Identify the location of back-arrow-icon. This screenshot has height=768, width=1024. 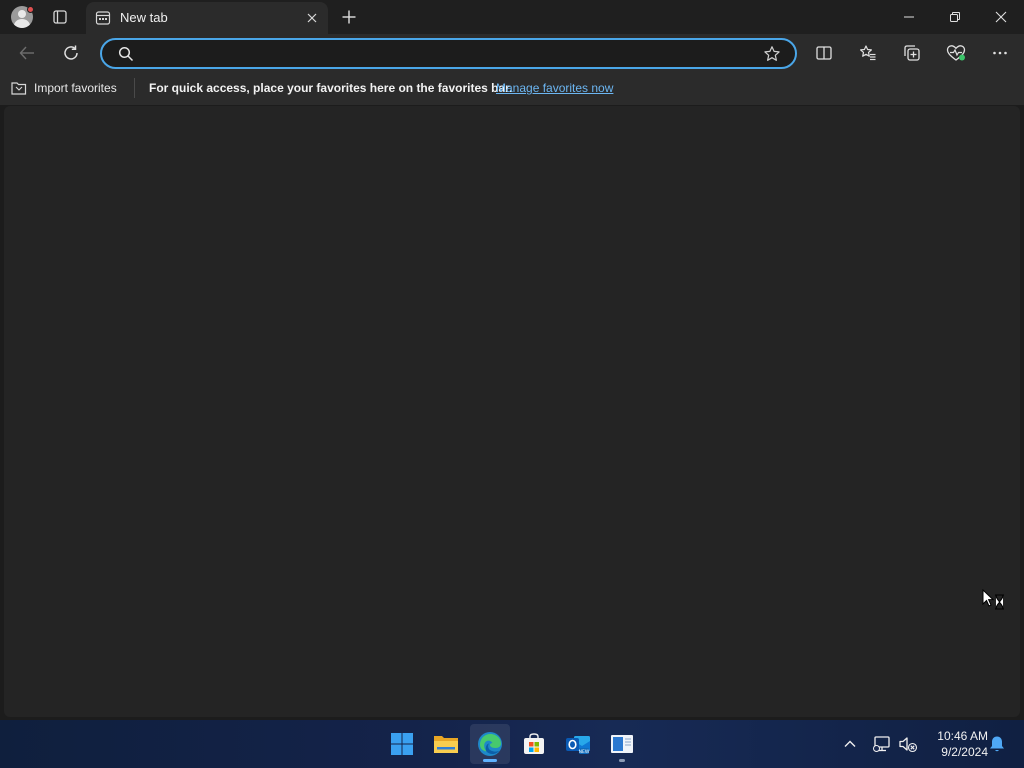
(26, 53).